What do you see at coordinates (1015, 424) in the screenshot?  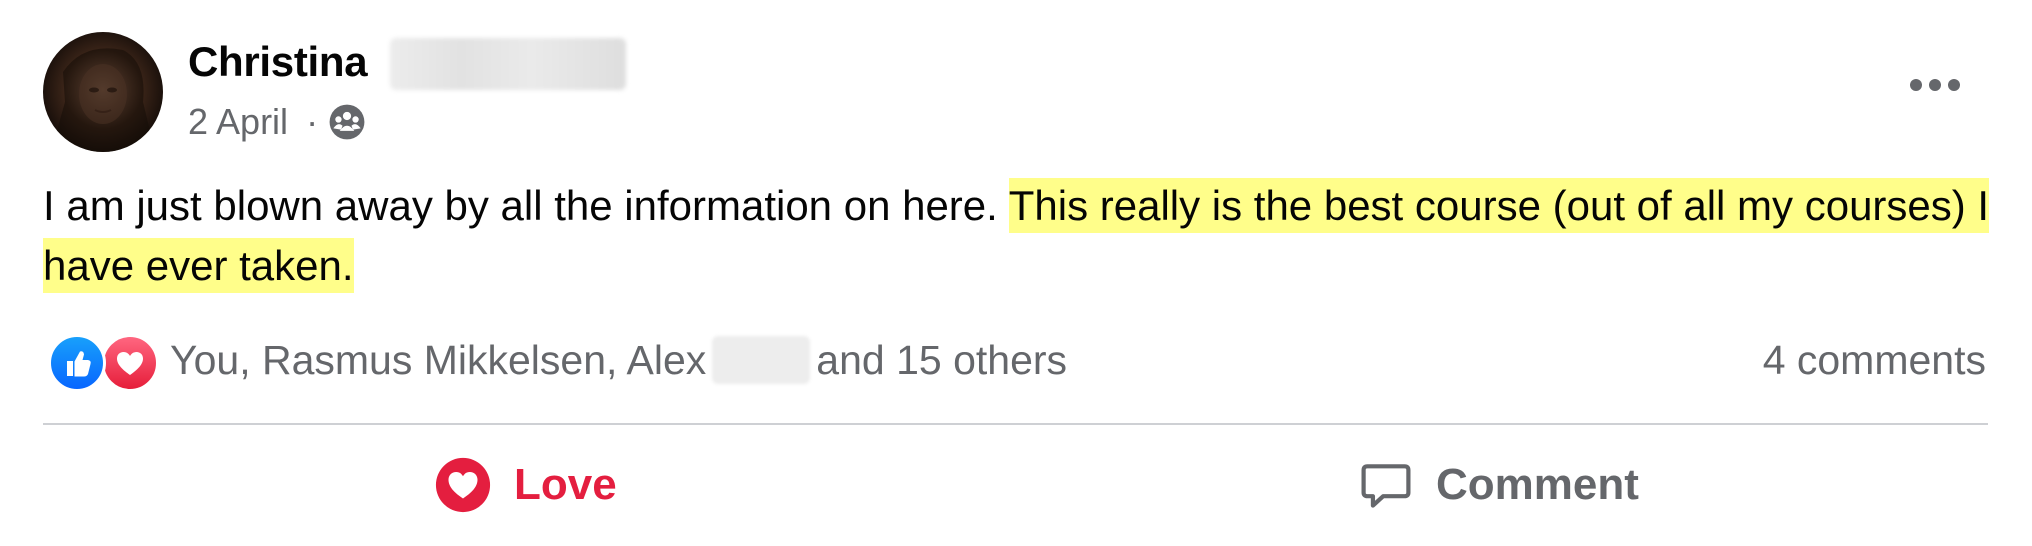 I see `divider` at bounding box center [1015, 424].